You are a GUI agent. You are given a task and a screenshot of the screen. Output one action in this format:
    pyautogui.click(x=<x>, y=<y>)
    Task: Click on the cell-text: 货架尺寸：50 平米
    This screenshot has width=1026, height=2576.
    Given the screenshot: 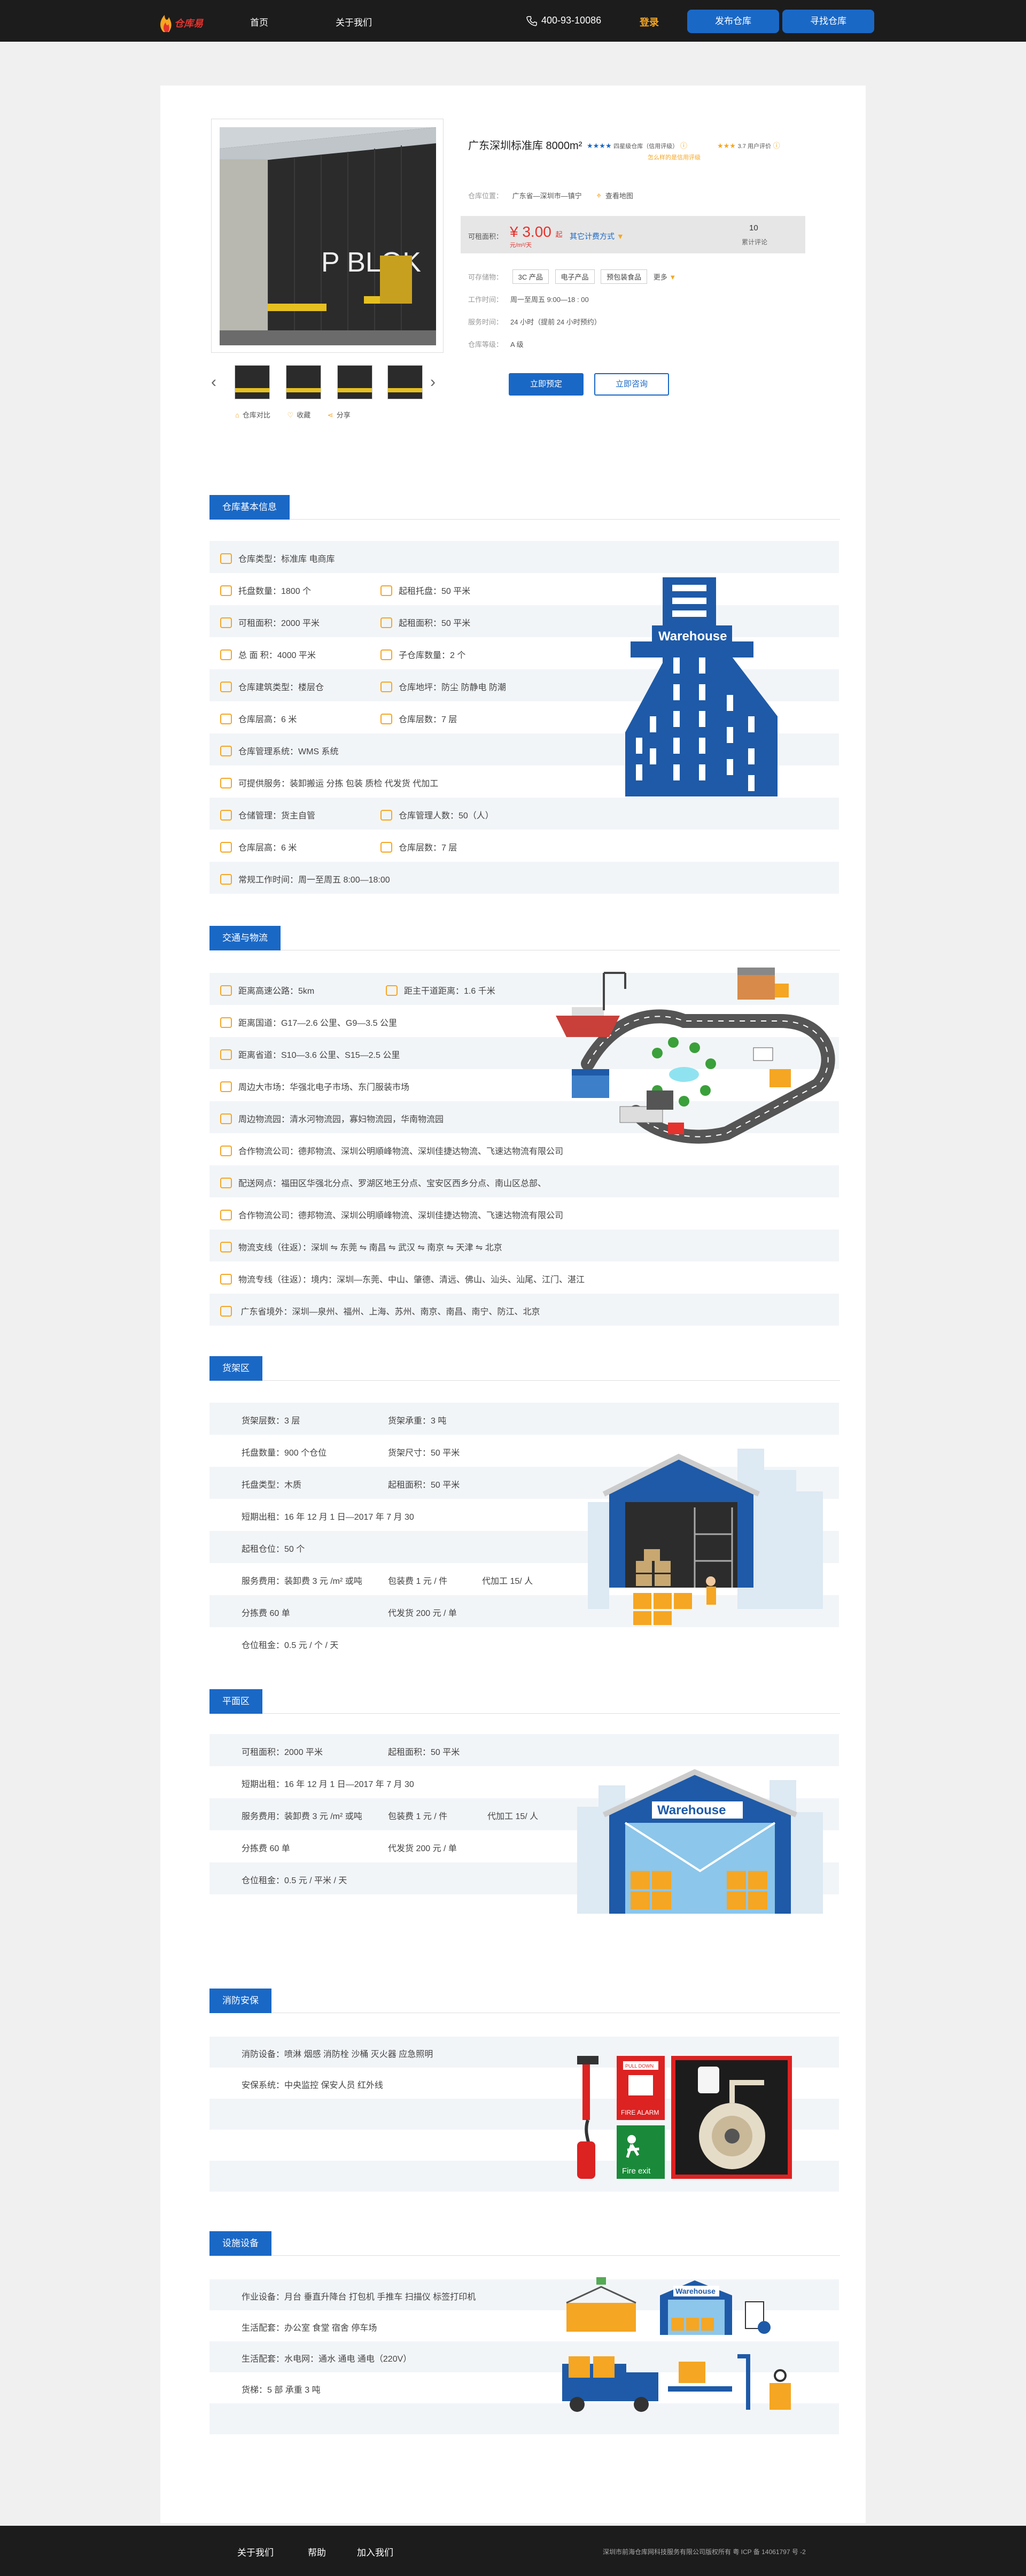 What is the action you would take?
    pyautogui.click(x=424, y=1453)
    